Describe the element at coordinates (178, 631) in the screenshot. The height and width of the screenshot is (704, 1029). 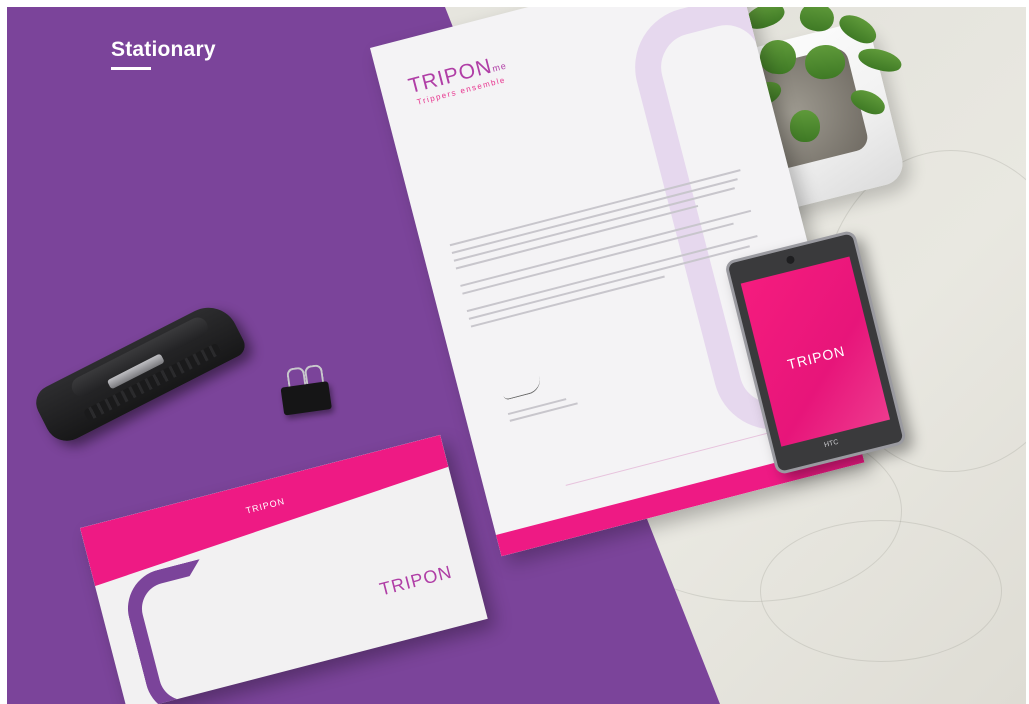
I see `envelope-graphic` at that location.